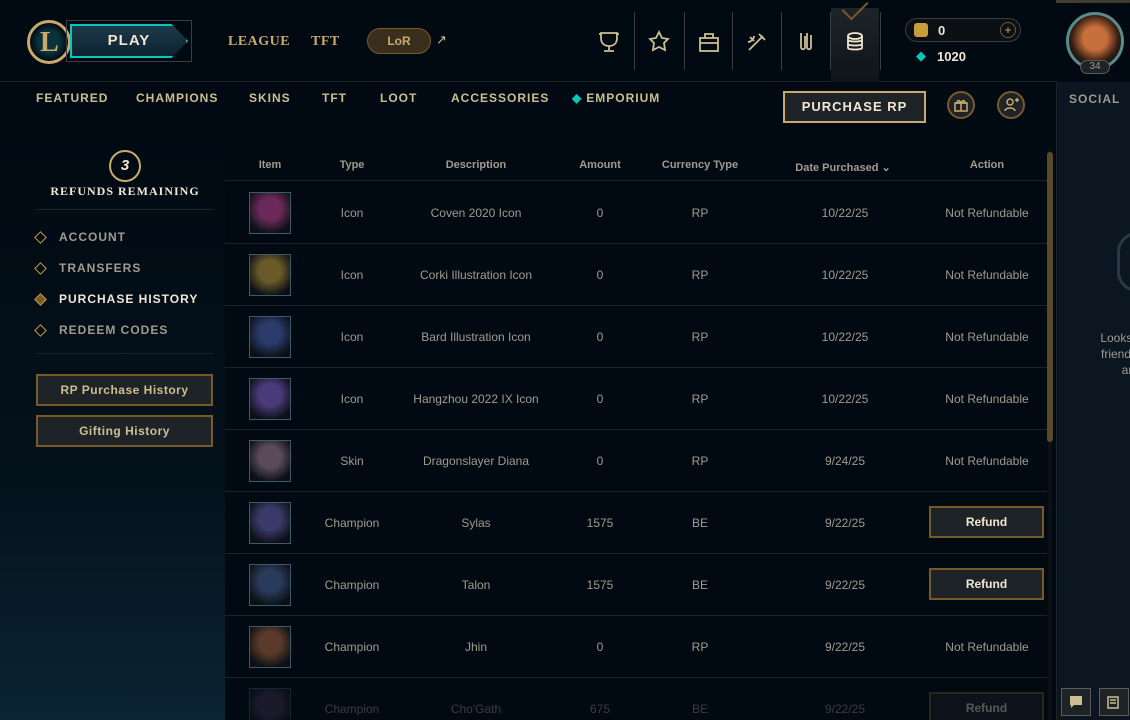 This screenshot has height=720, width=1130. What do you see at coordinates (1114, 702) in the screenshot?
I see `notes-button` at bounding box center [1114, 702].